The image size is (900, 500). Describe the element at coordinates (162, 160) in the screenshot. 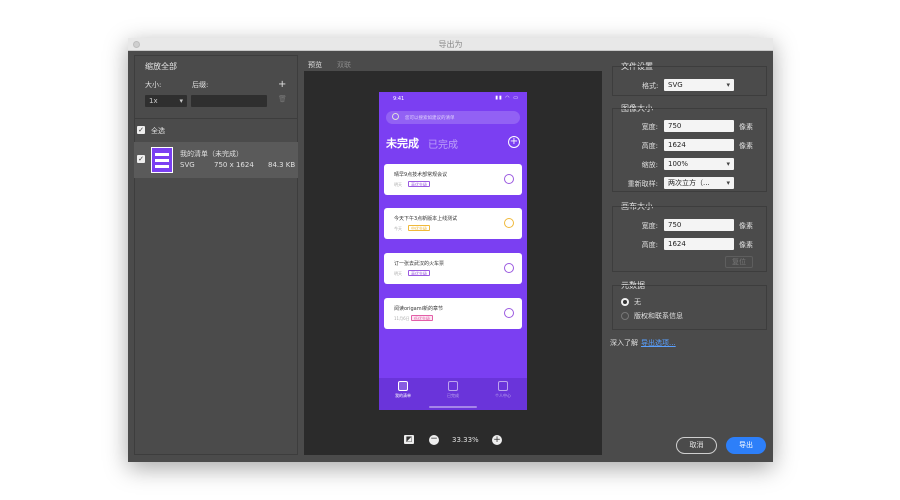

I see `asset-thumbnail` at that location.